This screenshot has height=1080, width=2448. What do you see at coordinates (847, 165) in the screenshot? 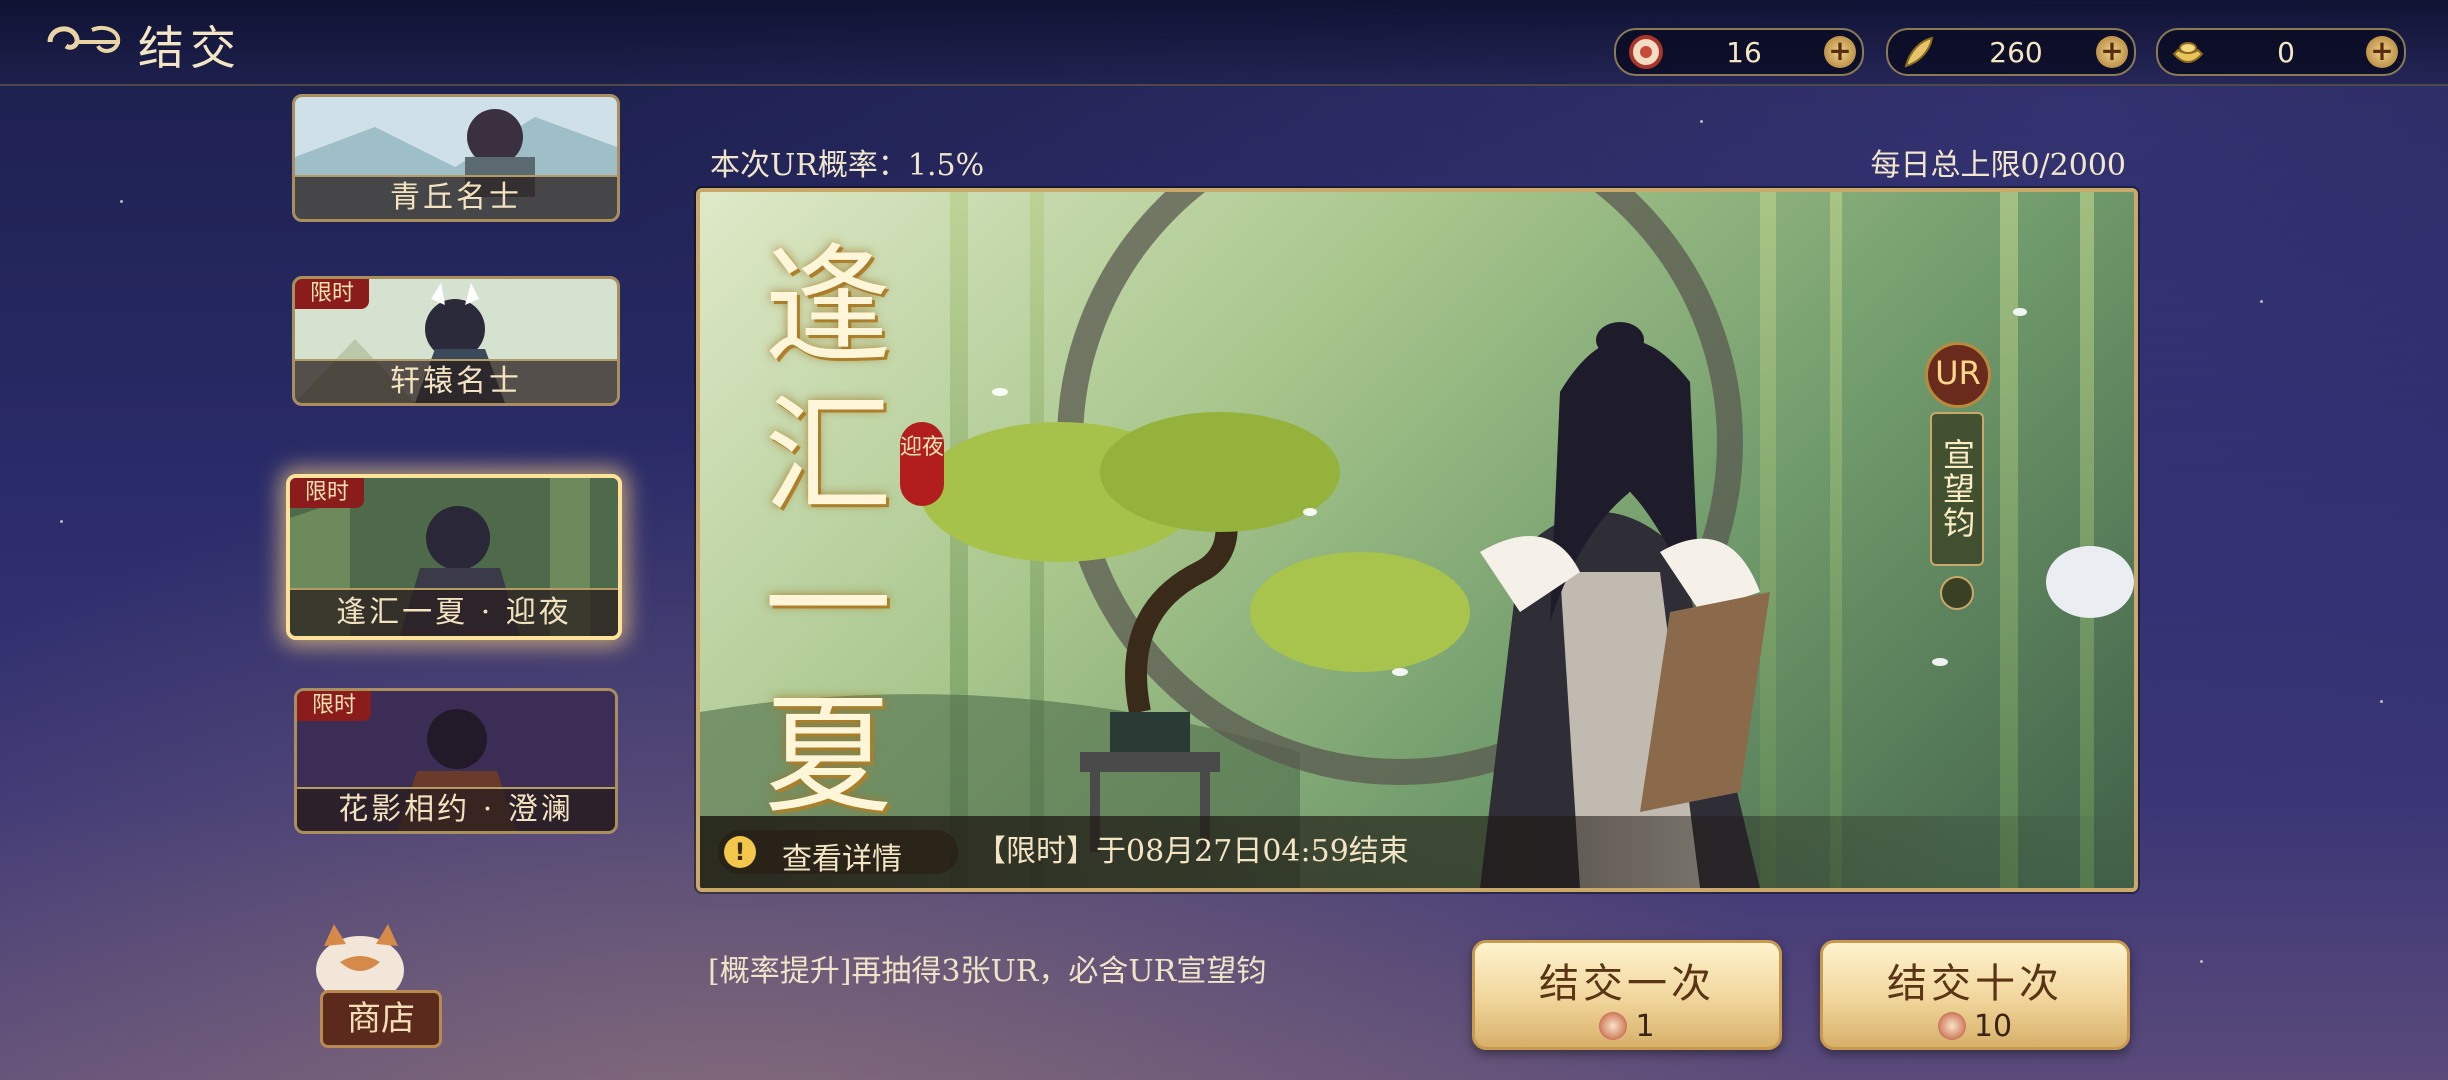
I see `ur-rate-text: 本次UR概率：1.5%` at bounding box center [847, 165].